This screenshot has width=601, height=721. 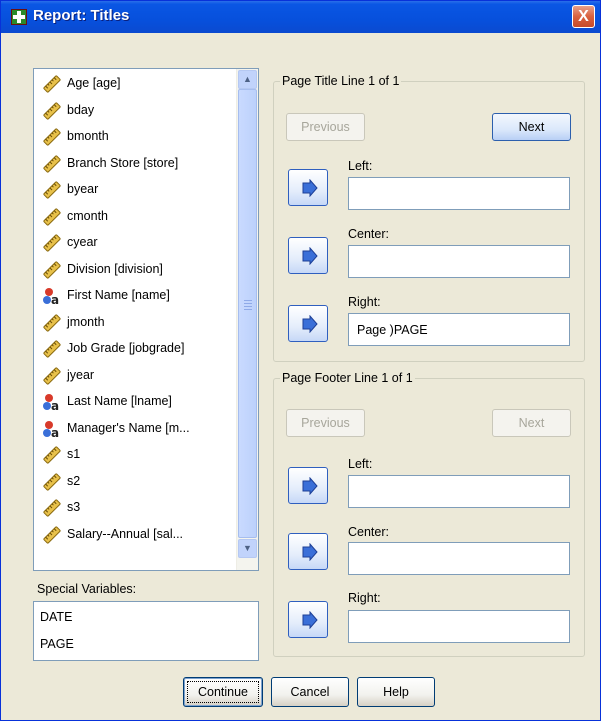 I want to click on footer-center-arrow-button, so click(x=308, y=551).